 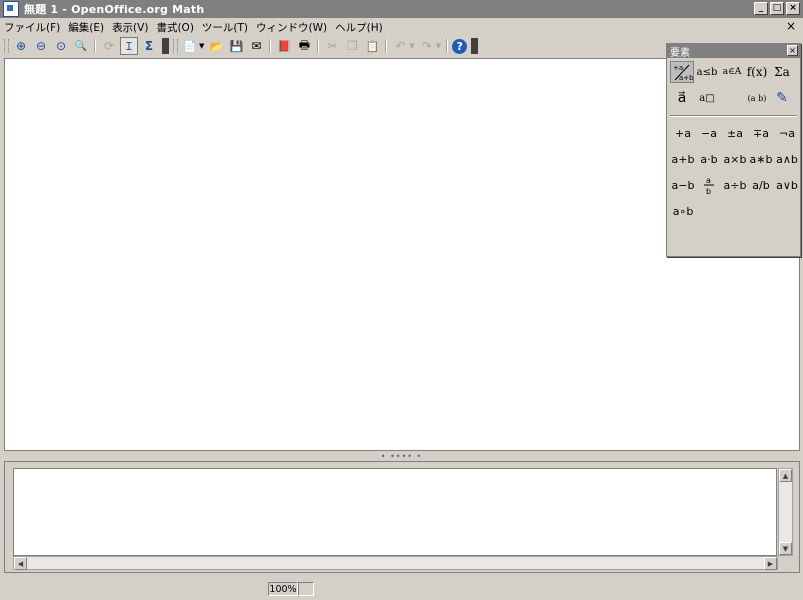 I want to click on element-not: ¬a, so click(x=787, y=133).